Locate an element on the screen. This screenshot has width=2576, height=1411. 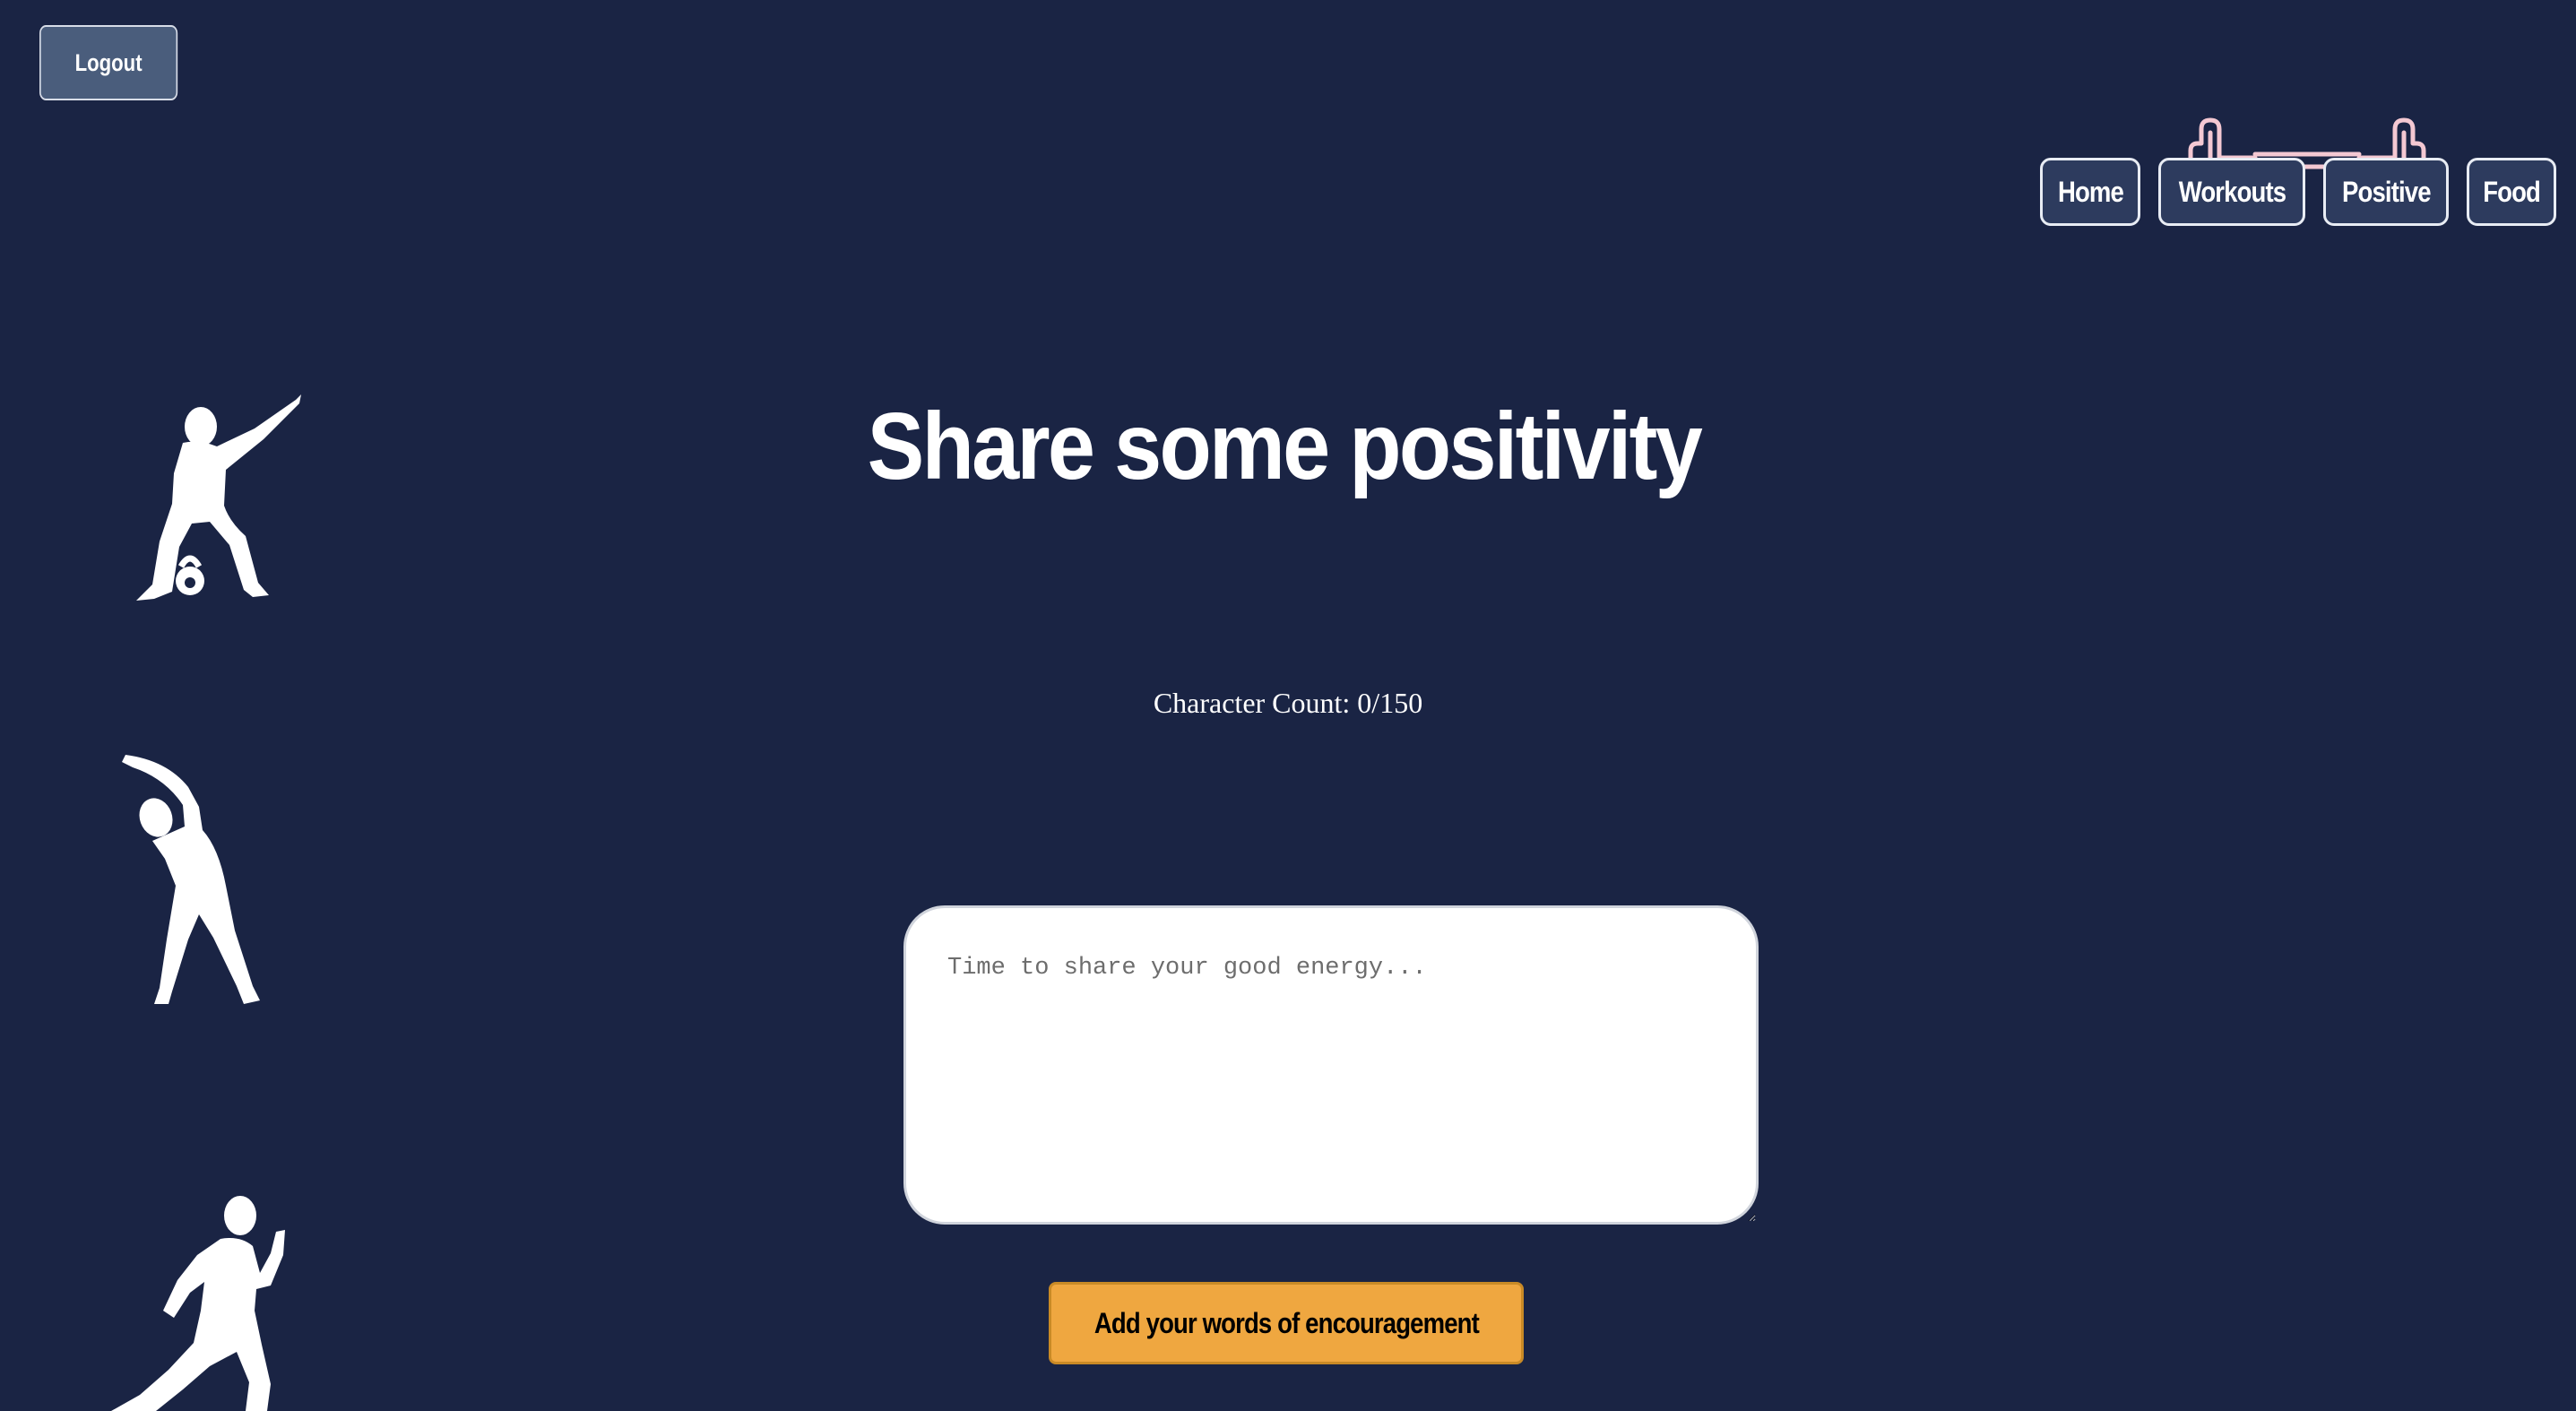
nav-food-label: Food is located at coordinates (2512, 191).